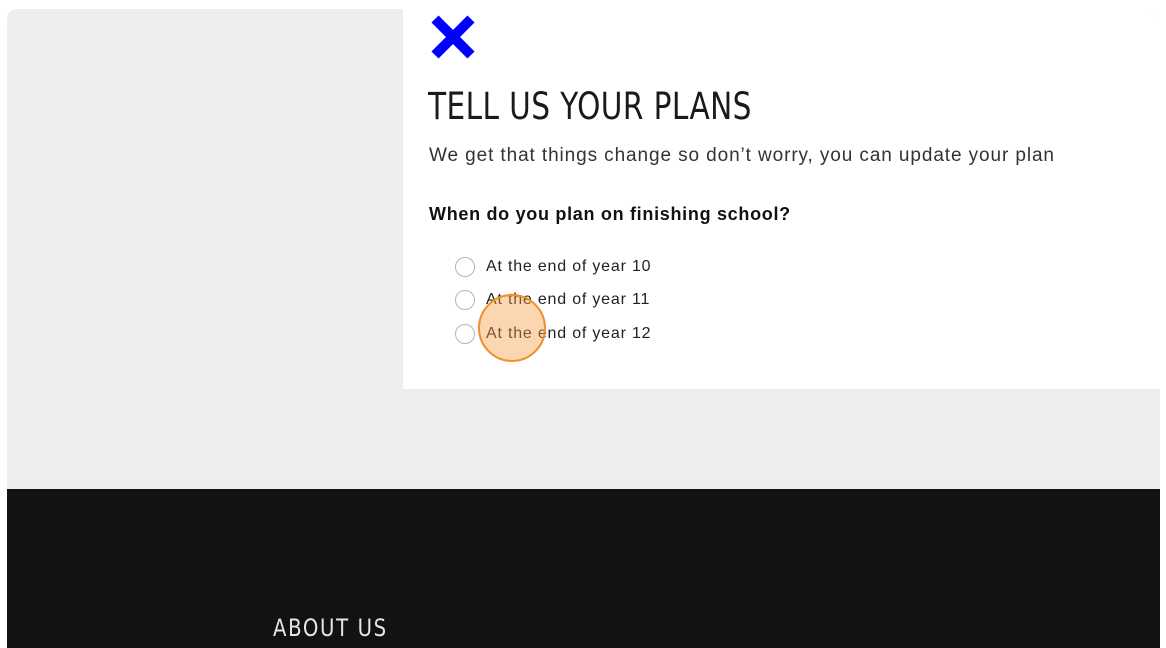  I want to click on option-label: At the end of year 10, so click(569, 266).